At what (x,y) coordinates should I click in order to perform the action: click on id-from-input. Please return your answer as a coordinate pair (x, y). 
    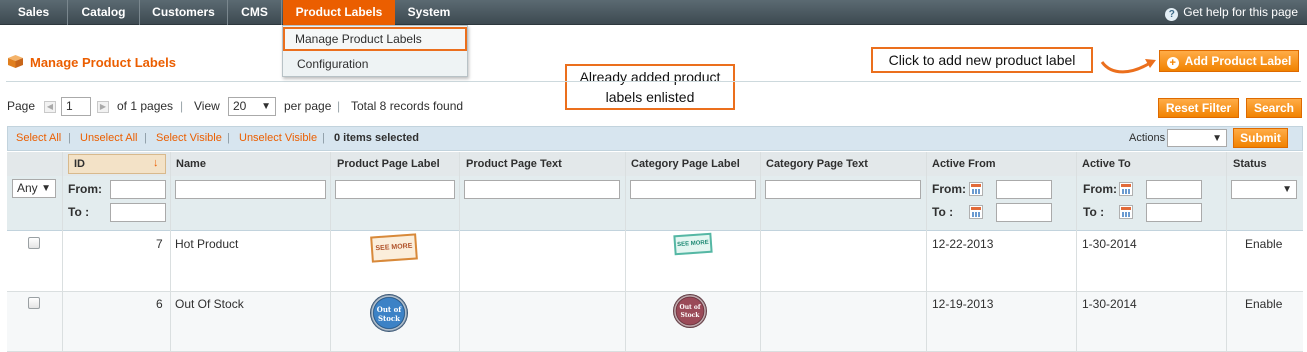
    Looking at the image, I should click on (138, 189).